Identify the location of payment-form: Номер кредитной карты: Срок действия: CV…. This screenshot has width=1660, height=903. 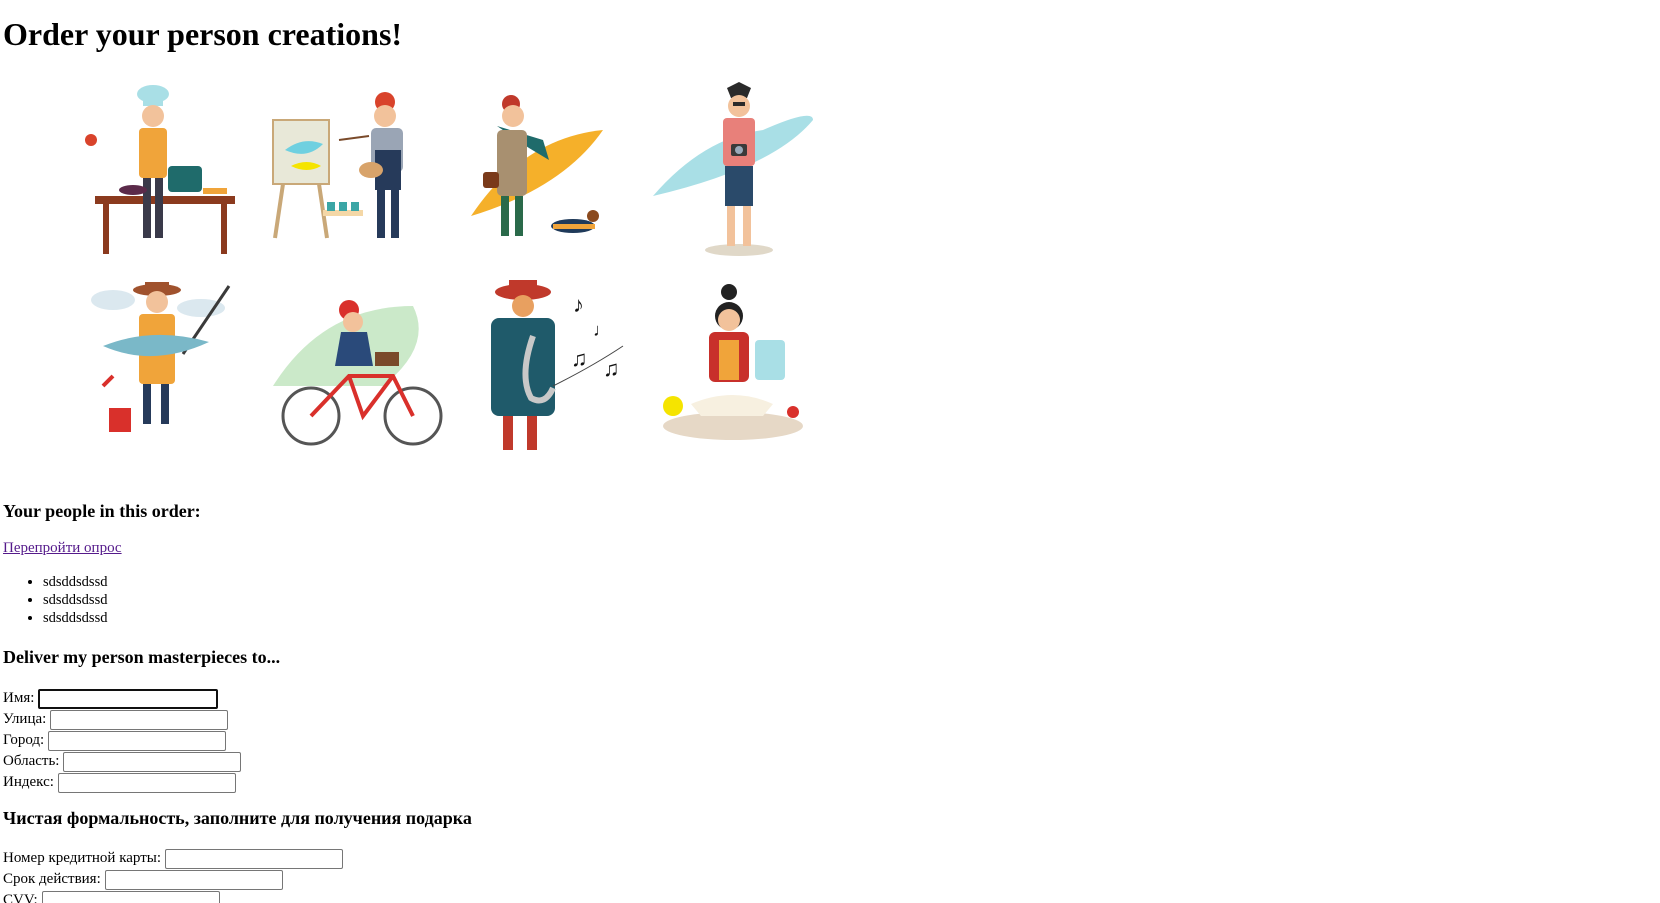
(173, 875).